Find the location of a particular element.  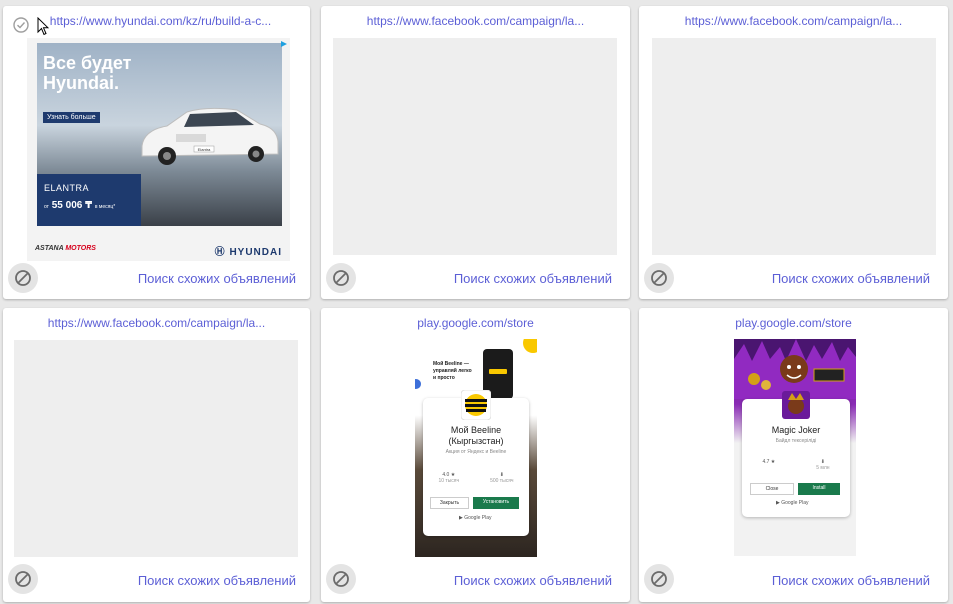

joker-banner-image is located at coordinates (795, 369).